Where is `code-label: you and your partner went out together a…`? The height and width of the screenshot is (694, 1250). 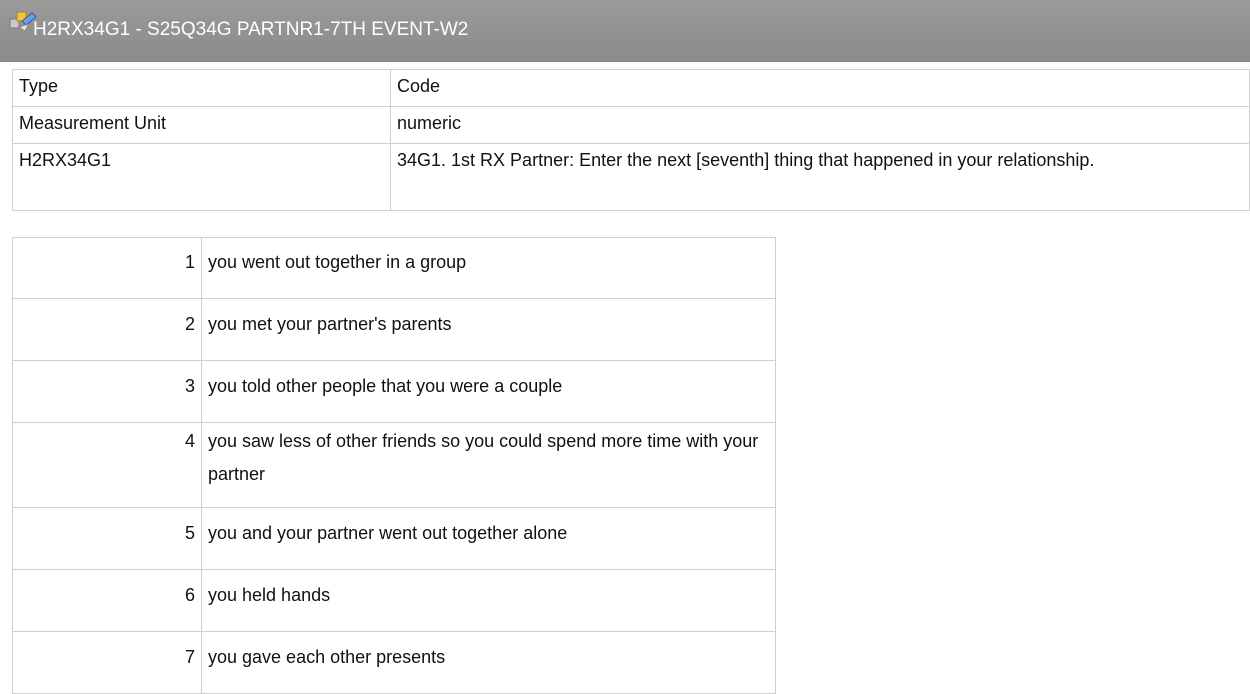
code-label: you and your partner went out together a… is located at coordinates (488, 538).